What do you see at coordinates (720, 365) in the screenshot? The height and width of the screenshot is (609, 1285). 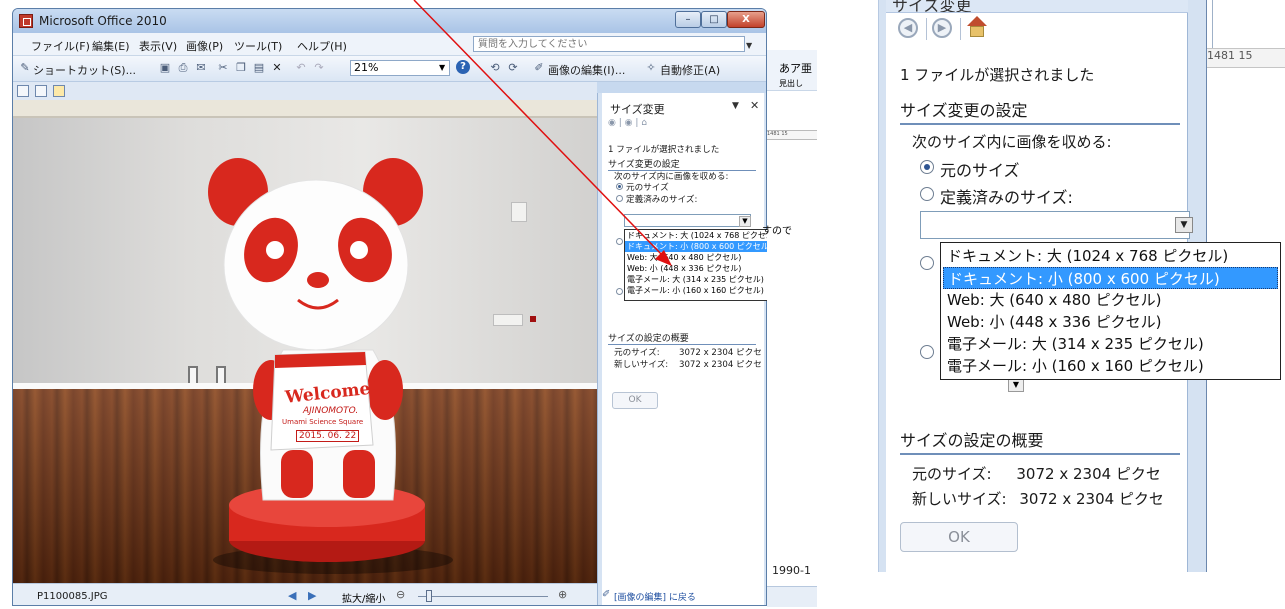 I see `new-size-value: 3072 x 2304 ピクセ` at bounding box center [720, 365].